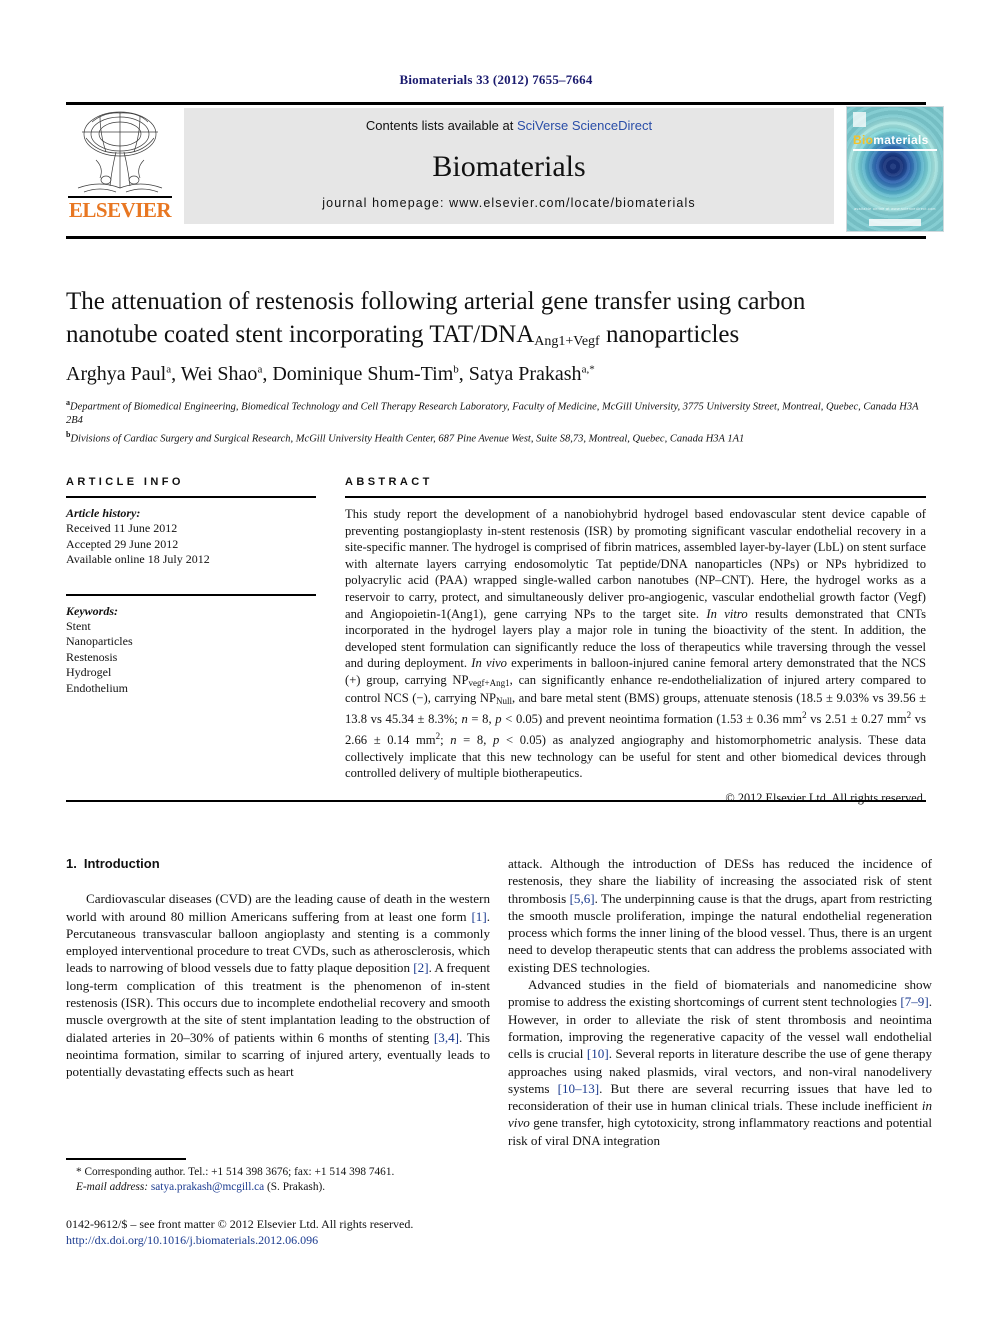 The height and width of the screenshot is (1323, 992). What do you see at coordinates (191, 594) in the screenshot?
I see `keywords-rule` at bounding box center [191, 594].